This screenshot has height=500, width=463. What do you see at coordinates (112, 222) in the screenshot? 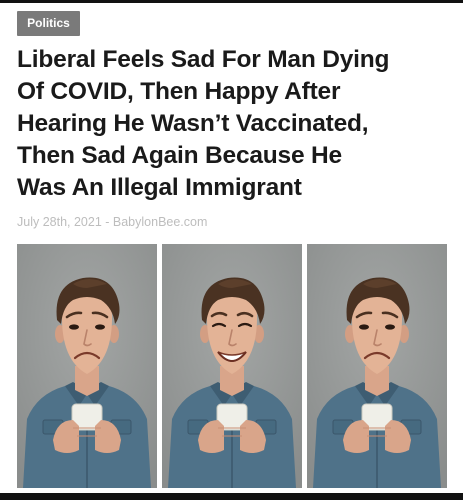
I see `byline: July 28th, 2021 - BabylonBee.com` at bounding box center [112, 222].